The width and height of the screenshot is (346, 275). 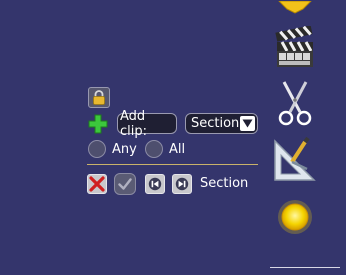 What do you see at coordinates (172, 164) in the screenshot?
I see `section-divider` at bounding box center [172, 164].